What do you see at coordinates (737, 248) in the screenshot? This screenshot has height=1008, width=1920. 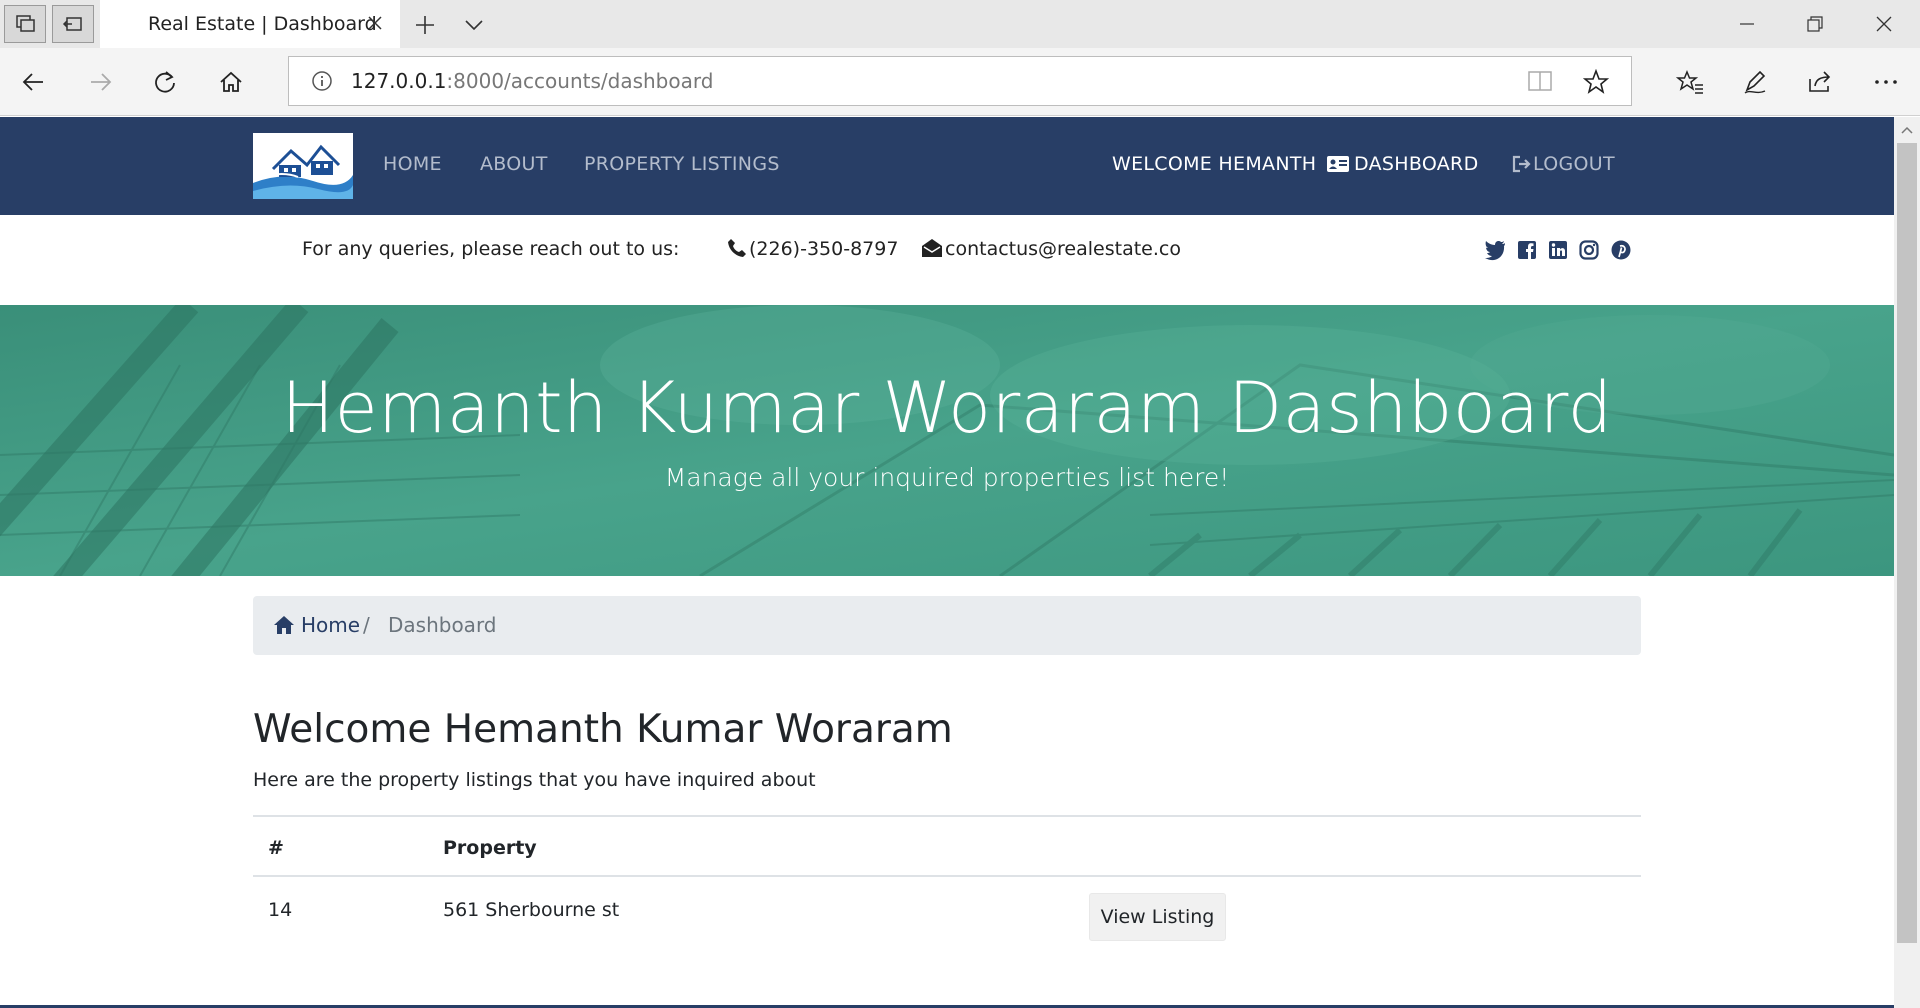 I see `phone-icon` at bounding box center [737, 248].